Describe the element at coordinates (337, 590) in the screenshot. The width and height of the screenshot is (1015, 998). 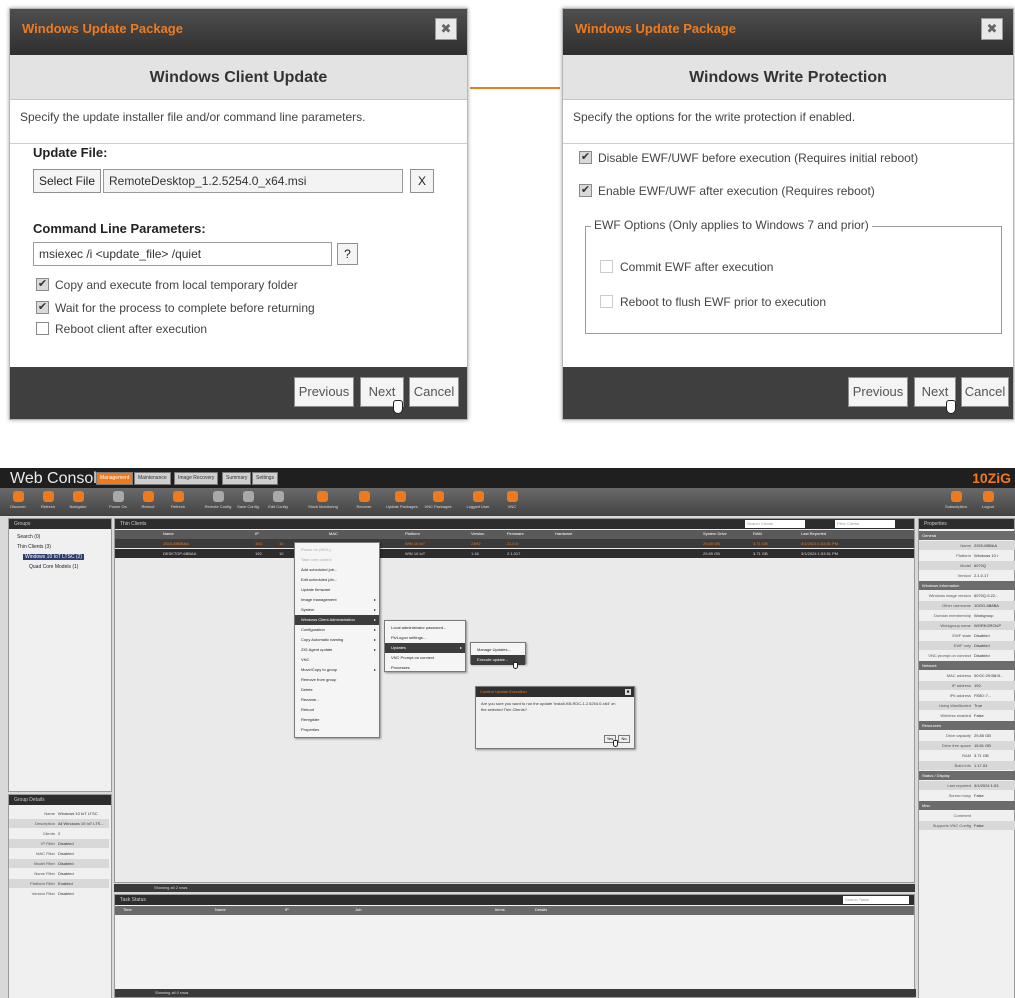
I see `menu-item: Update firmware` at that location.